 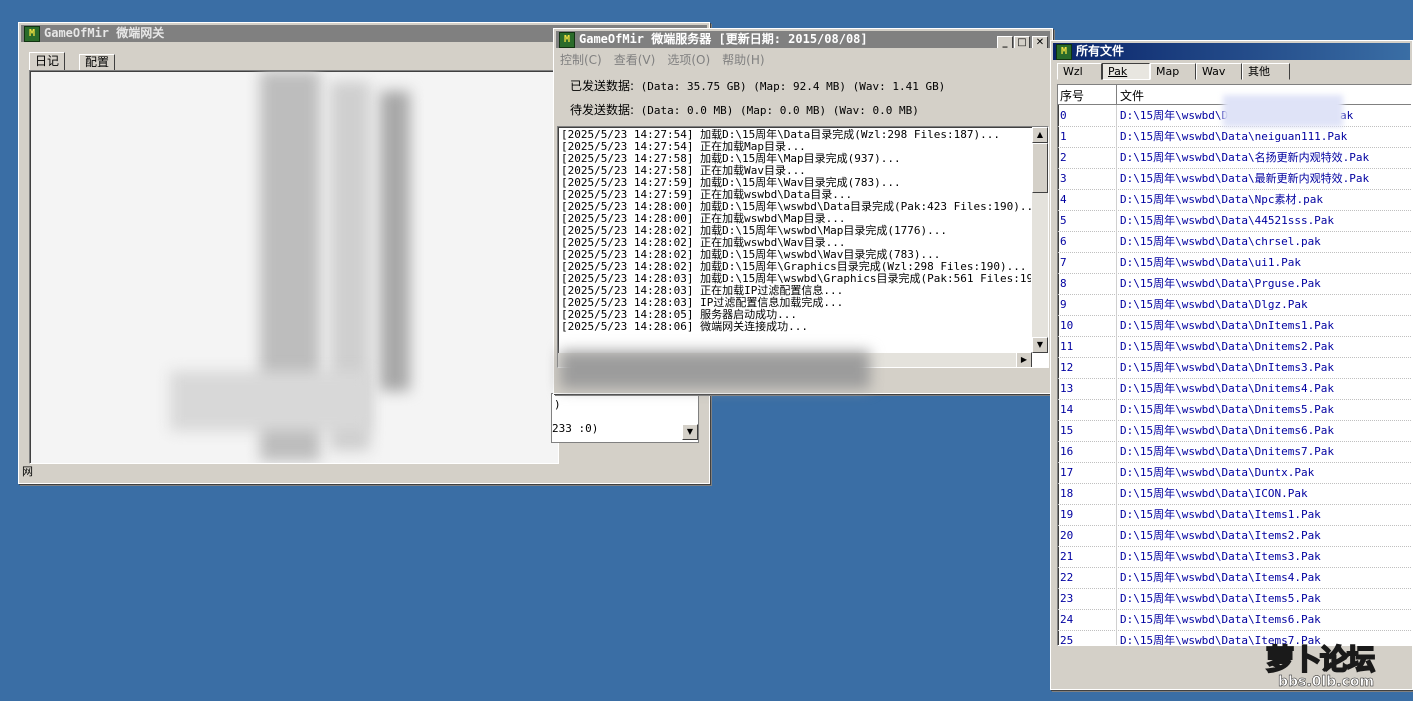 What do you see at coordinates (1217, 472) in the screenshot?
I see `file-path: D:\15周年\wswbd\Data\Duntx.Pak` at bounding box center [1217, 472].